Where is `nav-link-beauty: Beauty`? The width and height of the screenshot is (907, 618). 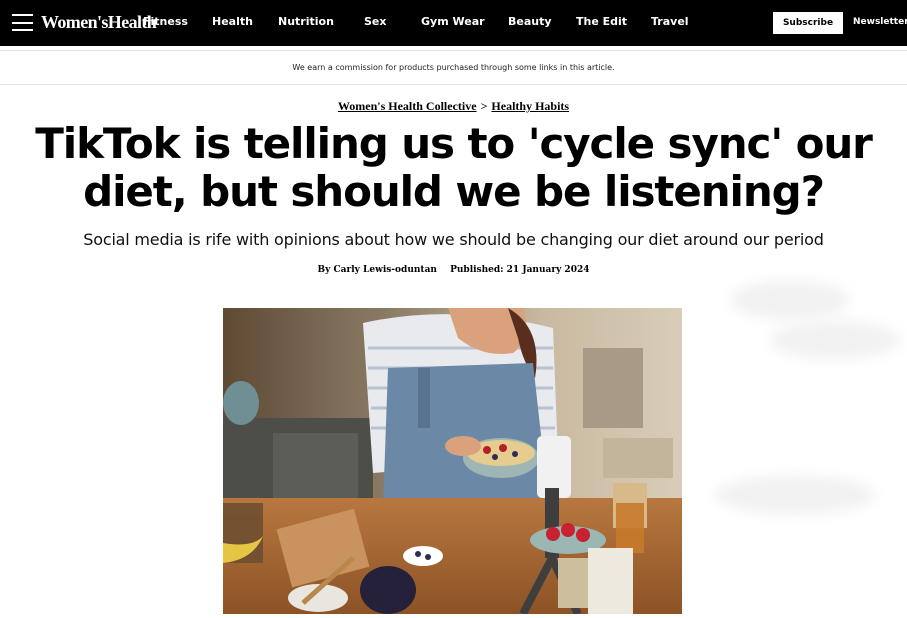 nav-link-beauty: Beauty is located at coordinates (530, 22).